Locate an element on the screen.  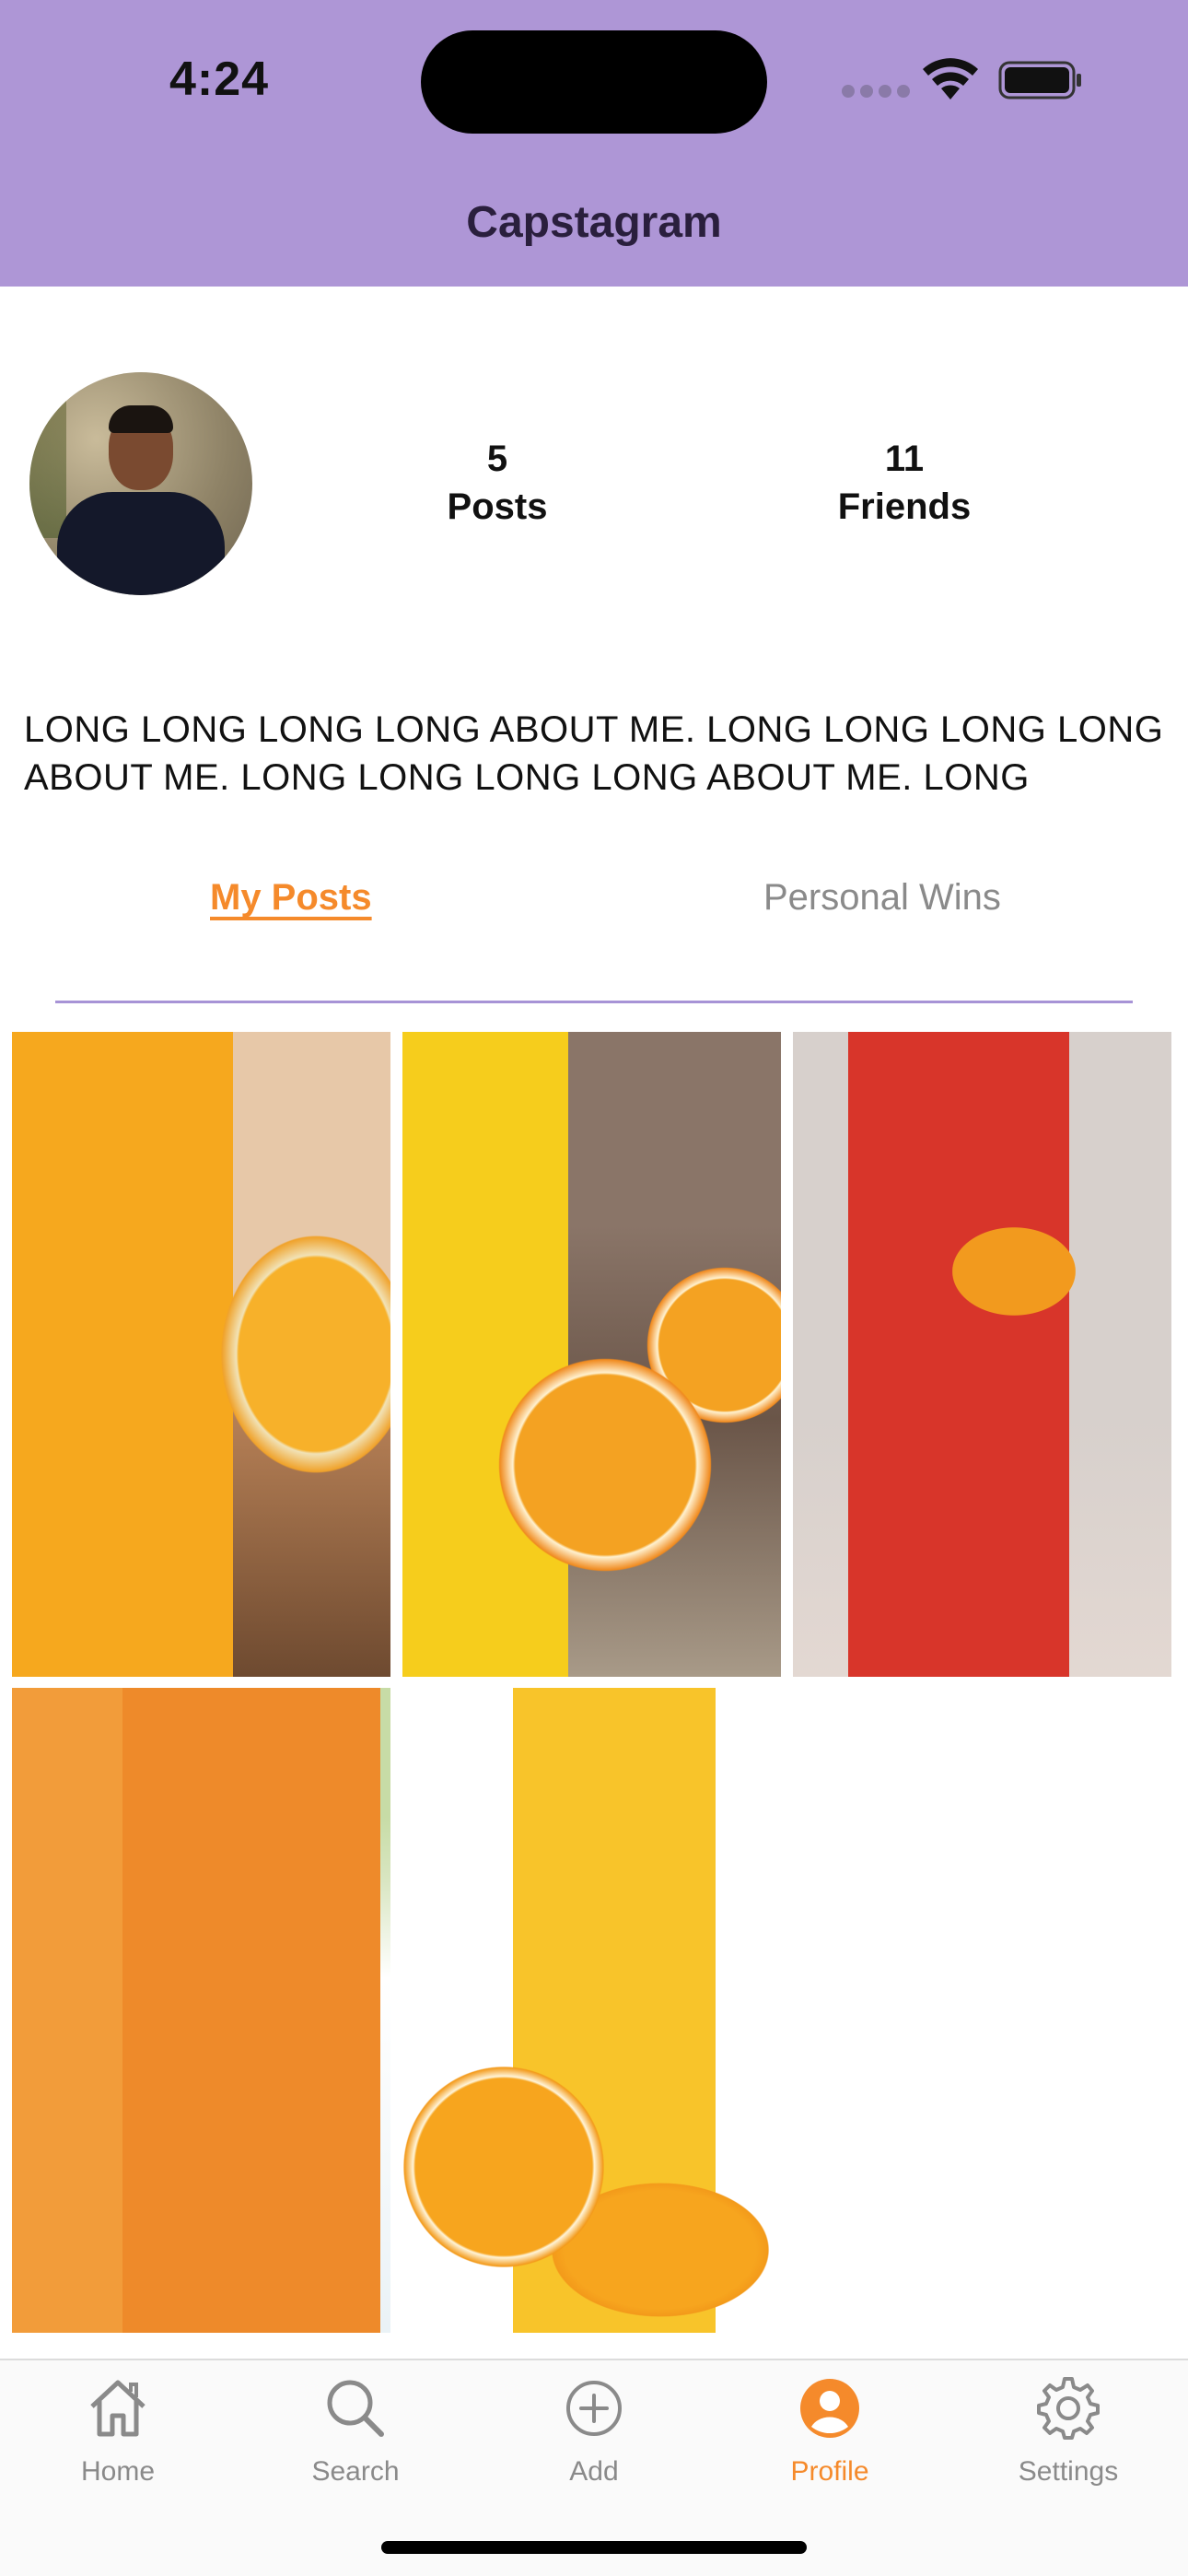
battery-icon is located at coordinates (1039, 80).